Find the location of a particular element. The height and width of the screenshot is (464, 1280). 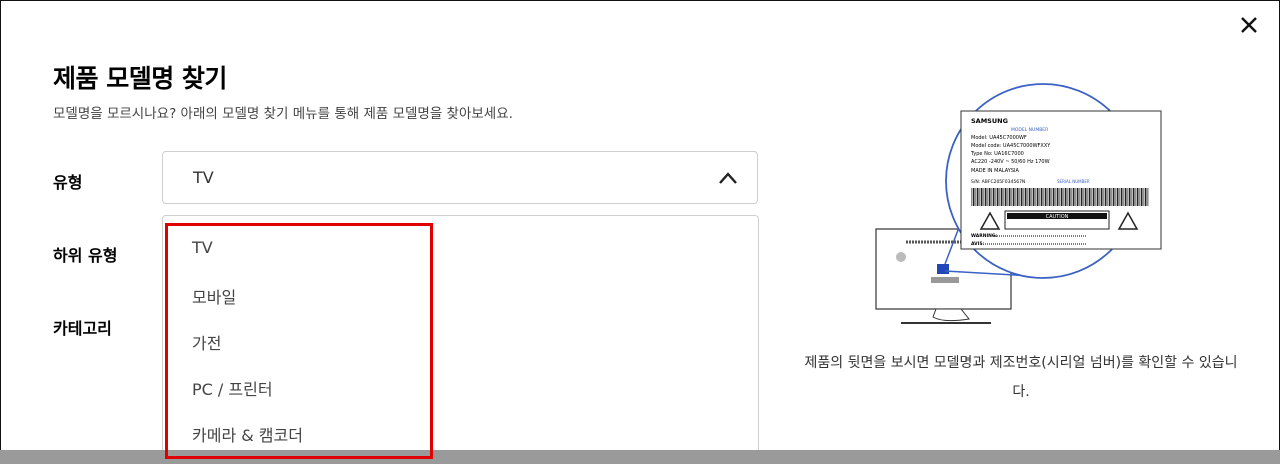

category-label: 카테고리 is located at coordinates (82, 328).